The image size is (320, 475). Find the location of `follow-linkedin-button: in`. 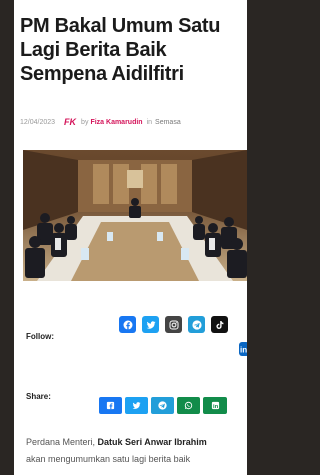

follow-linkedin-button: in is located at coordinates (243, 349).